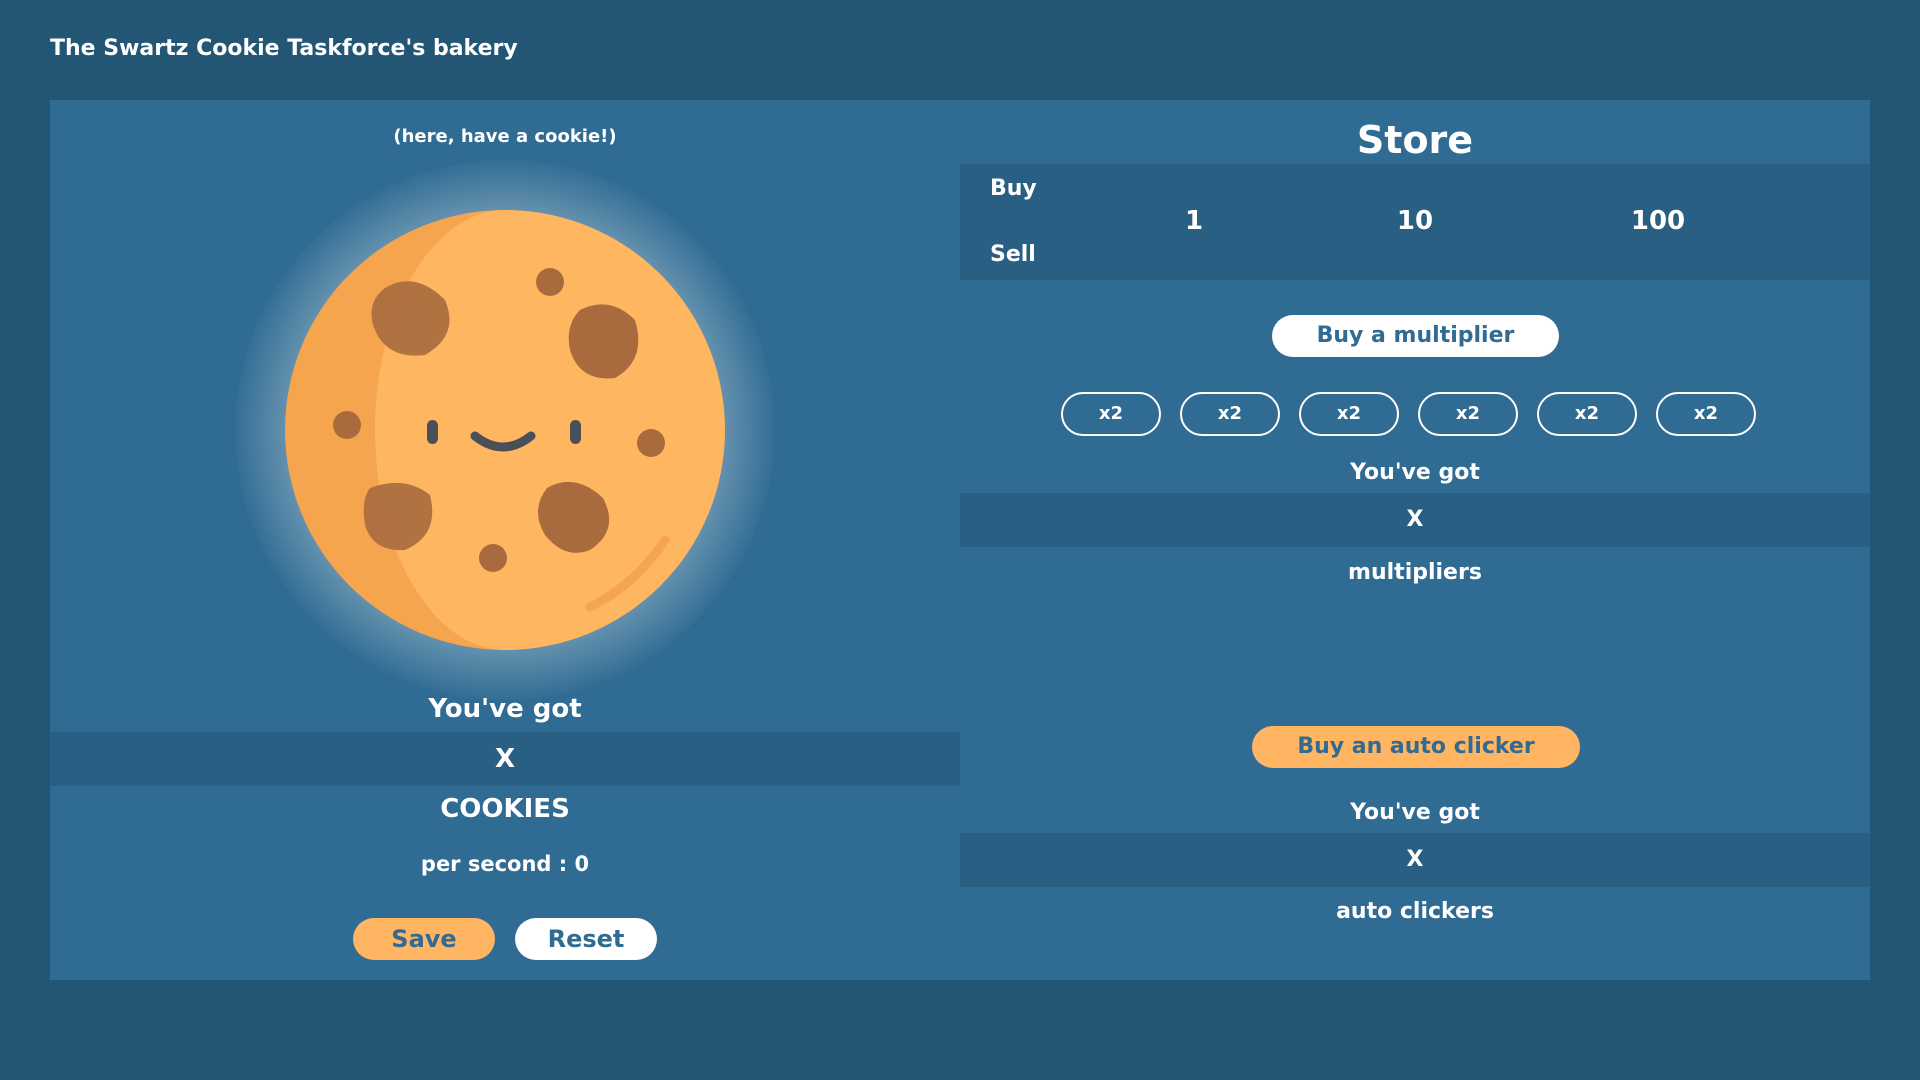  I want to click on page-title: The Swartz Cookie Taskforce's bakery, so click(284, 48).